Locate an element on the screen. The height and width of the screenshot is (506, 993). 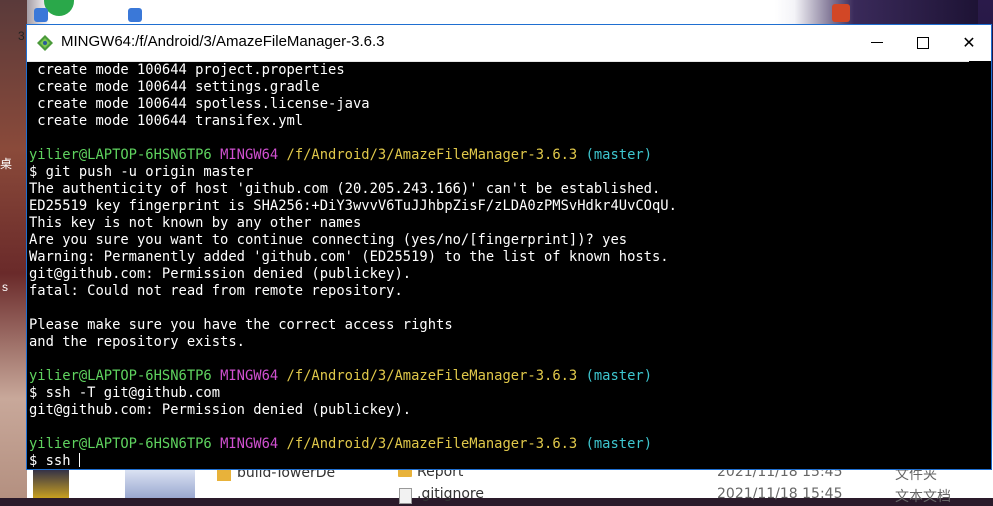
file-date: 2021/11/18 15:45 is located at coordinates (780, 494).